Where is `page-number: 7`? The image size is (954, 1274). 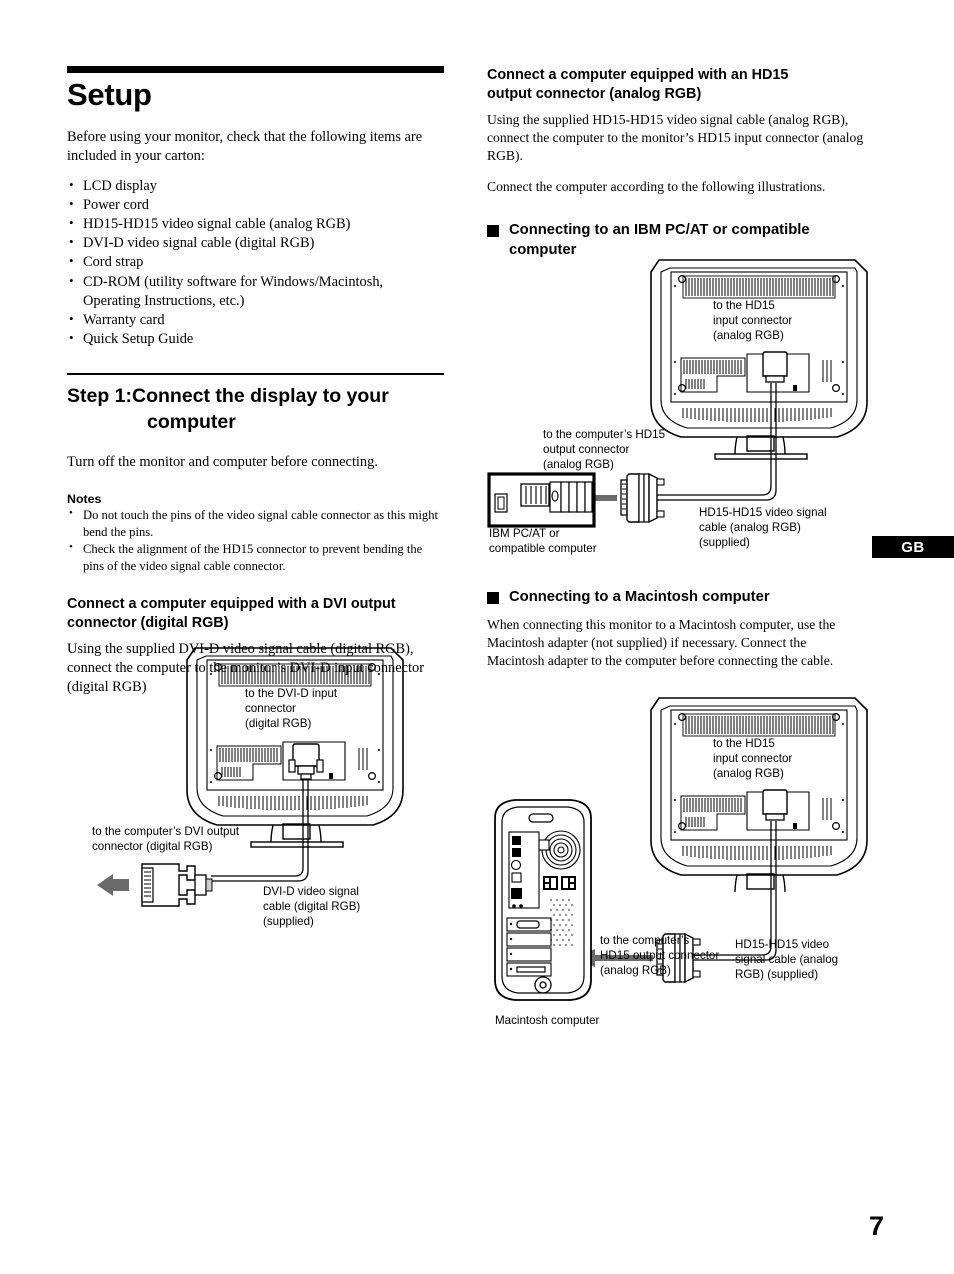
page-number: 7 is located at coordinates (876, 1226).